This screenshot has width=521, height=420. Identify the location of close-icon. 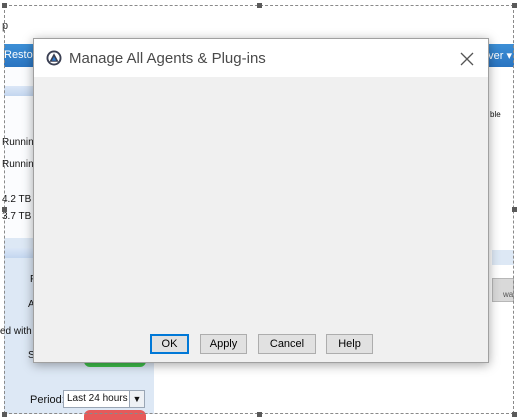
(467, 59).